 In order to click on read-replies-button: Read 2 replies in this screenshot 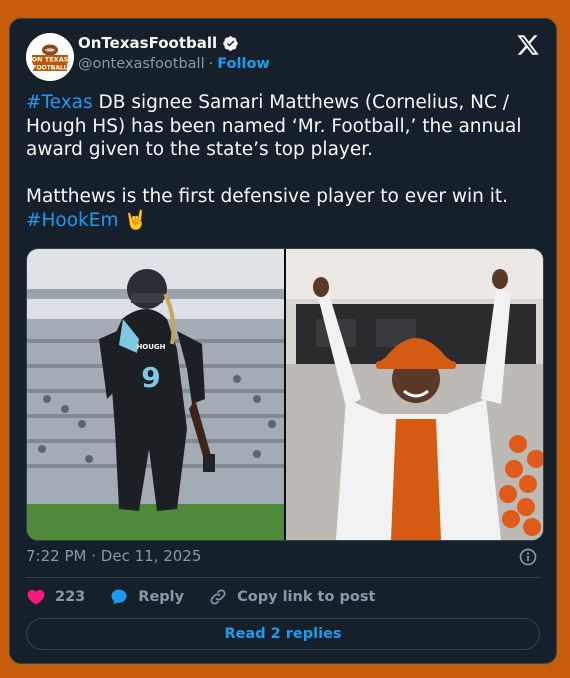, I will do `click(283, 634)`.